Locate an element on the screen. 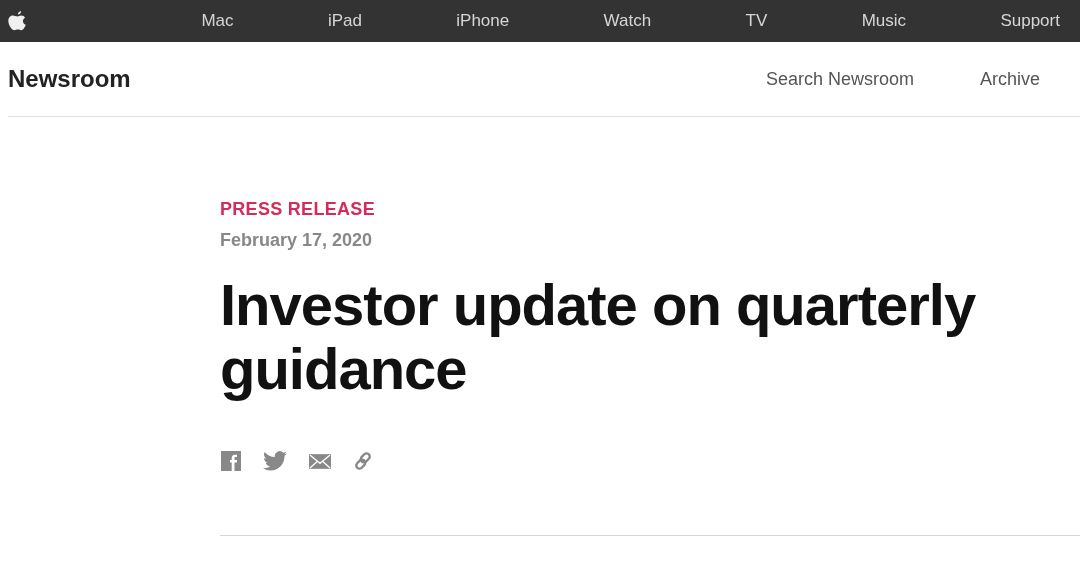  nav-link: TV is located at coordinates (756, 21).